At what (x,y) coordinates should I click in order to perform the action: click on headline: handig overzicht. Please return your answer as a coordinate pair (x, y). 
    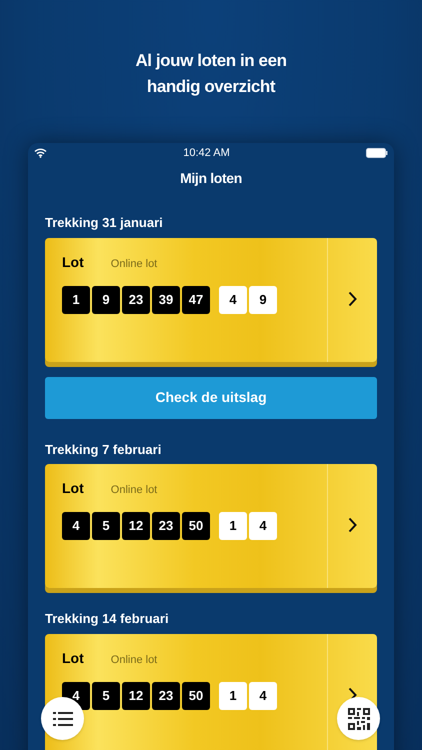
    Looking at the image, I should click on (211, 87).